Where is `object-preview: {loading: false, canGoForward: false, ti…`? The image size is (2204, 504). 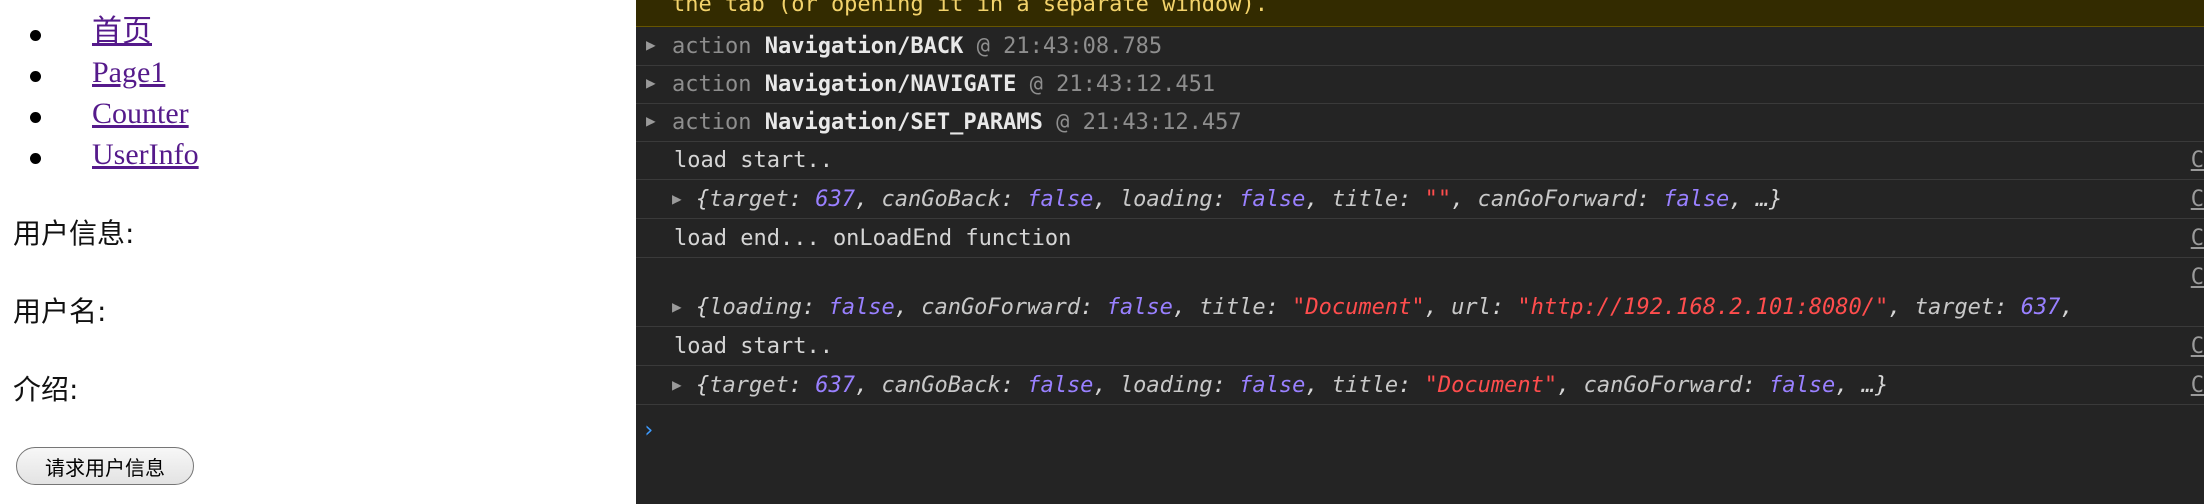
object-preview: {loading: false, canGoForward: false, ti… is located at coordinates (1385, 307).